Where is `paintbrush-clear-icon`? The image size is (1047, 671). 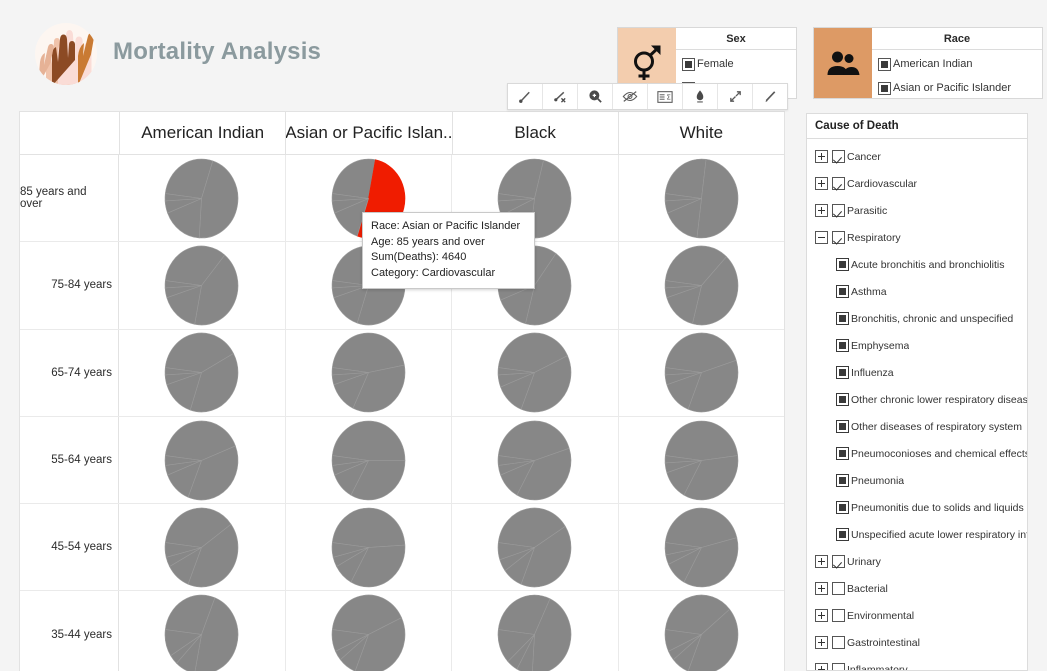 paintbrush-clear-icon is located at coordinates (560, 96).